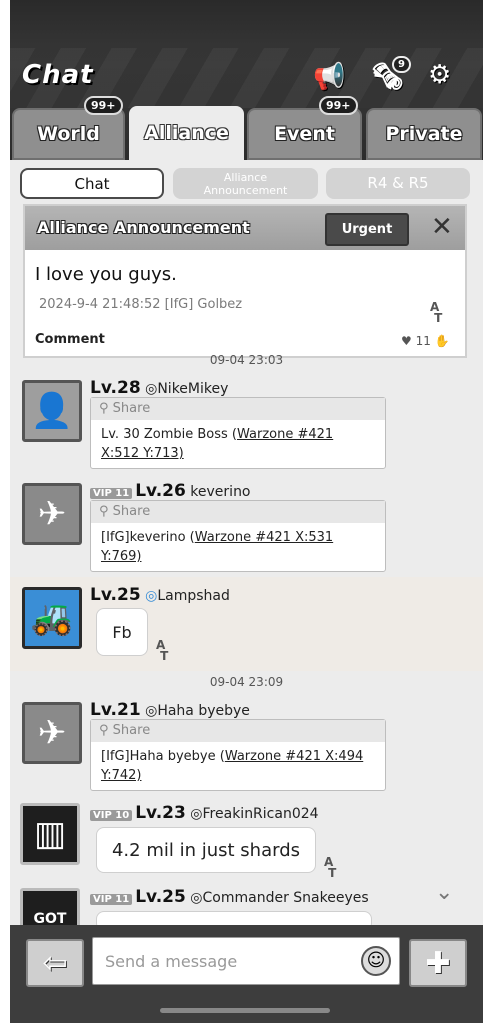 The image size is (485, 1023). Describe the element at coordinates (442, 227) in the screenshot. I see `close-icon: ✕` at that location.